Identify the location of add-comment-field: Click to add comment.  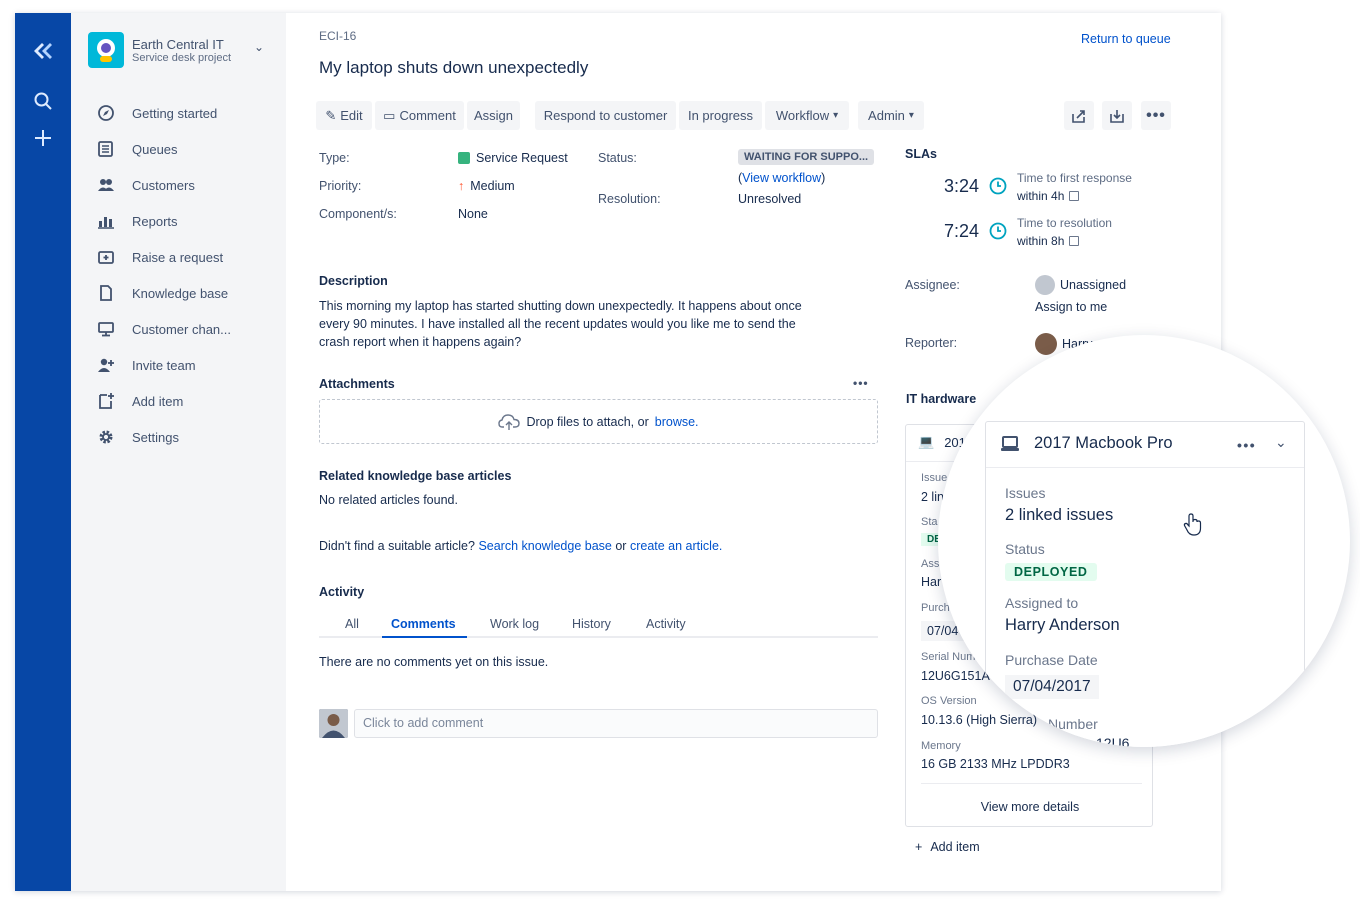
(616, 723).